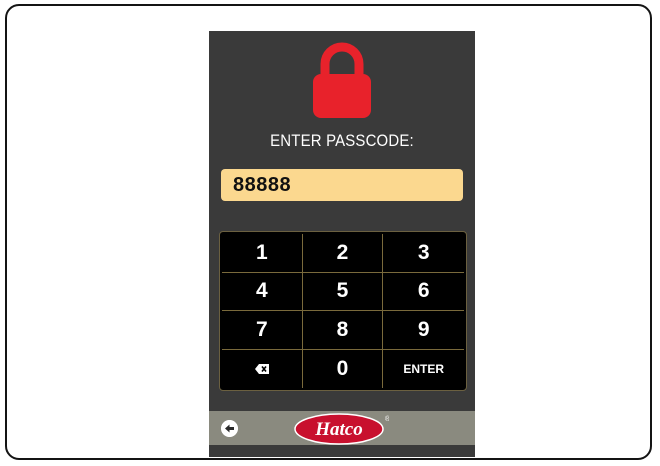 The image size is (660, 466). I want to click on back-arrow-icon, so click(229, 428).